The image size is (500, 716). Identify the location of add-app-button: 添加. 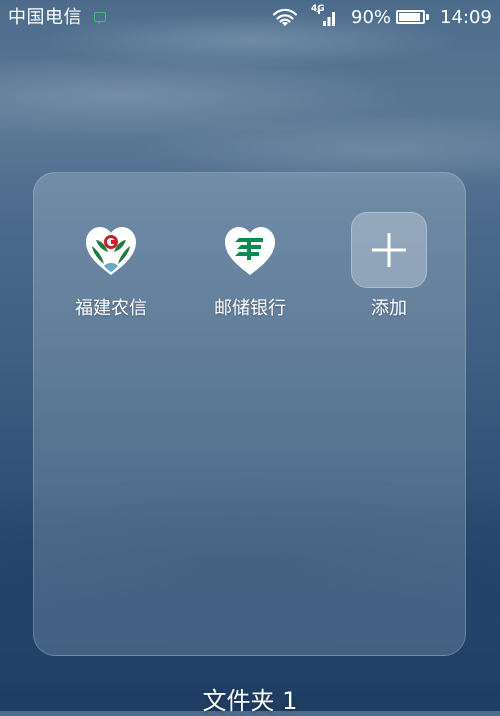
(389, 266).